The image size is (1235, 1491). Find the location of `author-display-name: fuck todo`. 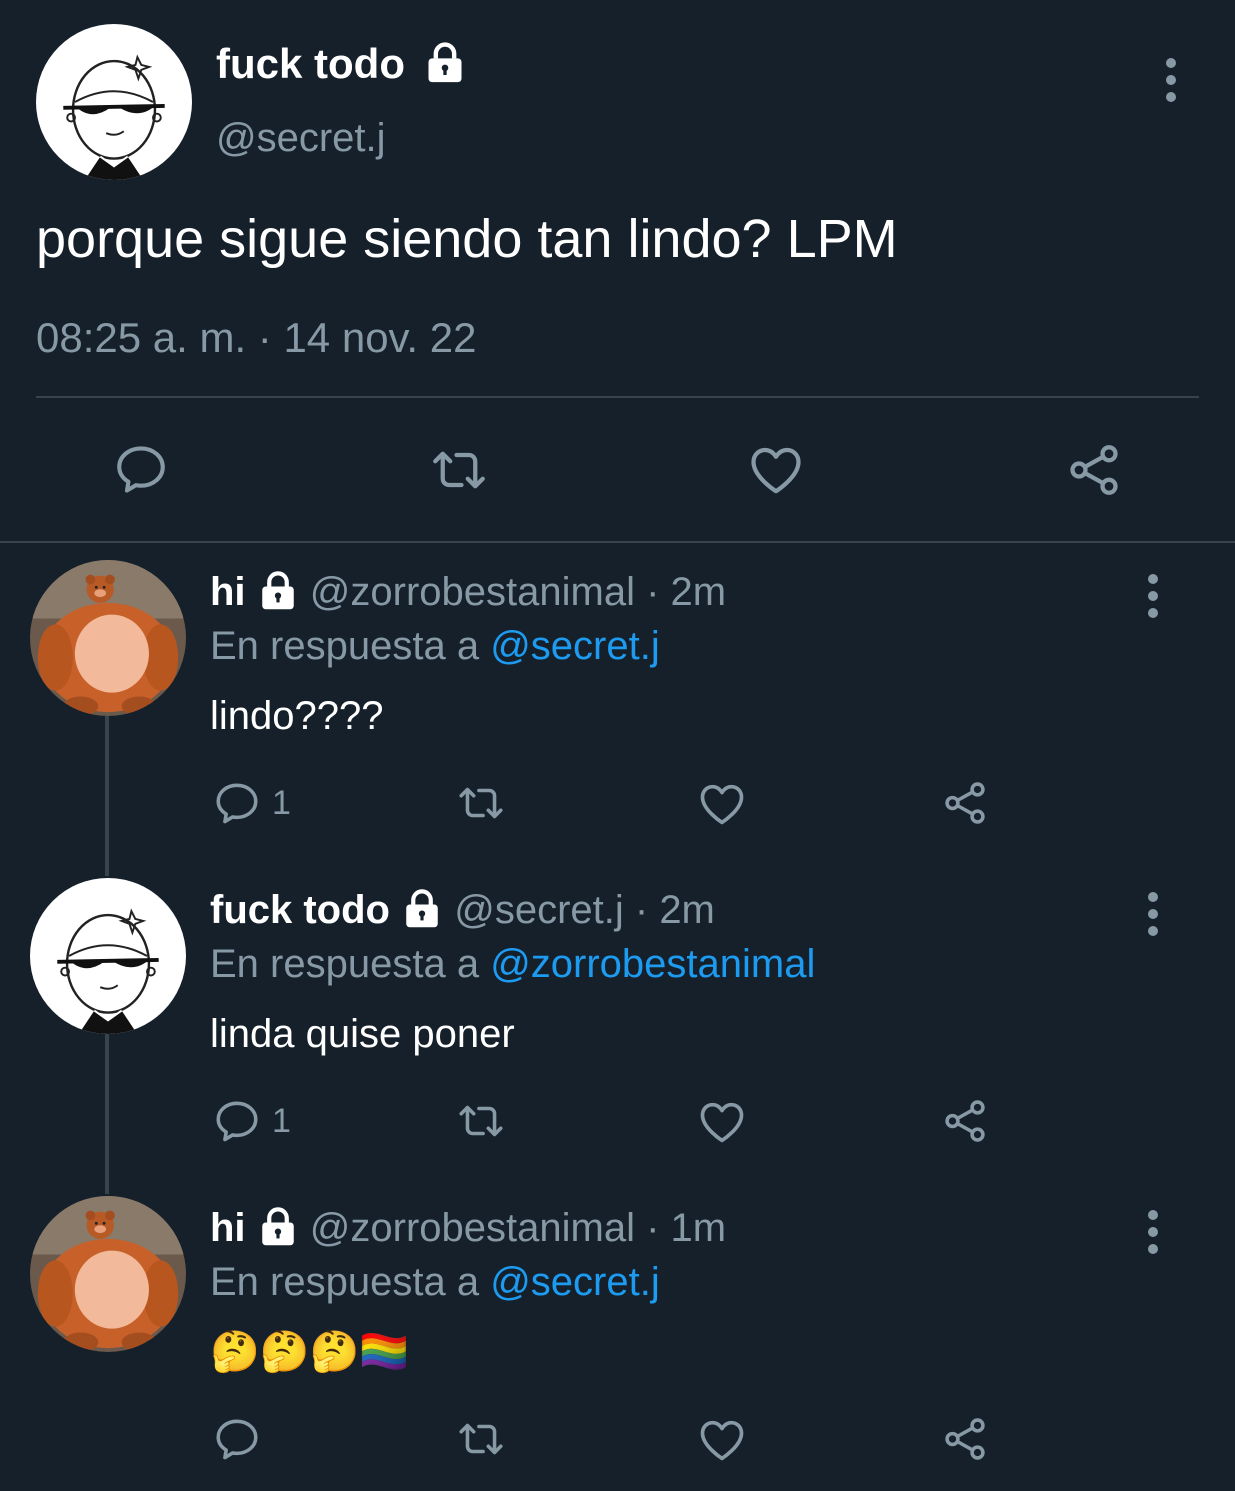

author-display-name: fuck todo is located at coordinates (310, 63).